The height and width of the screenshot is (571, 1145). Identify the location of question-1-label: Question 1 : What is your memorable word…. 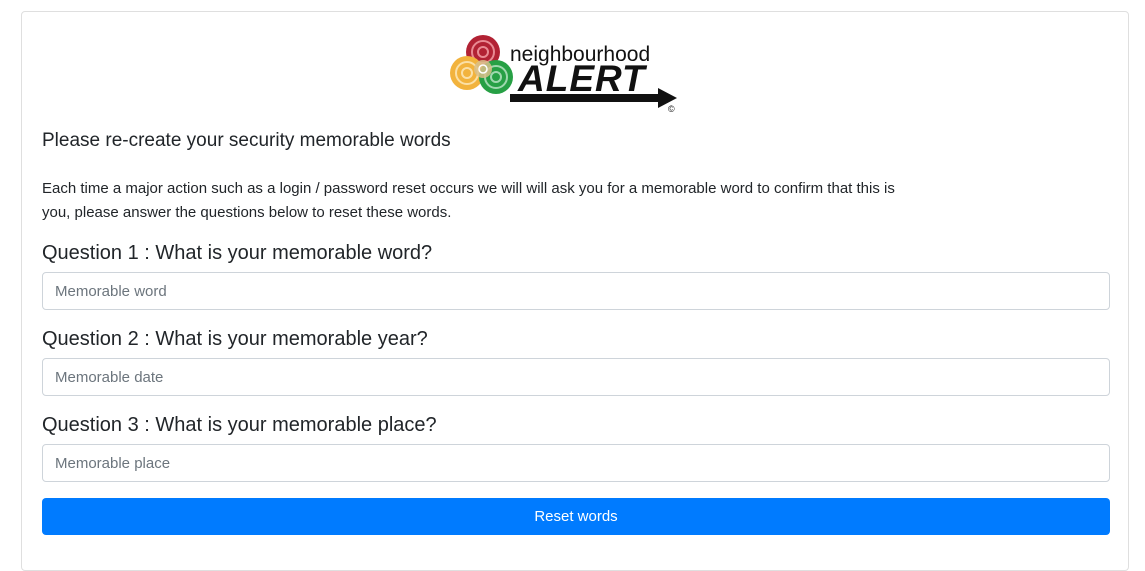
(237, 253).